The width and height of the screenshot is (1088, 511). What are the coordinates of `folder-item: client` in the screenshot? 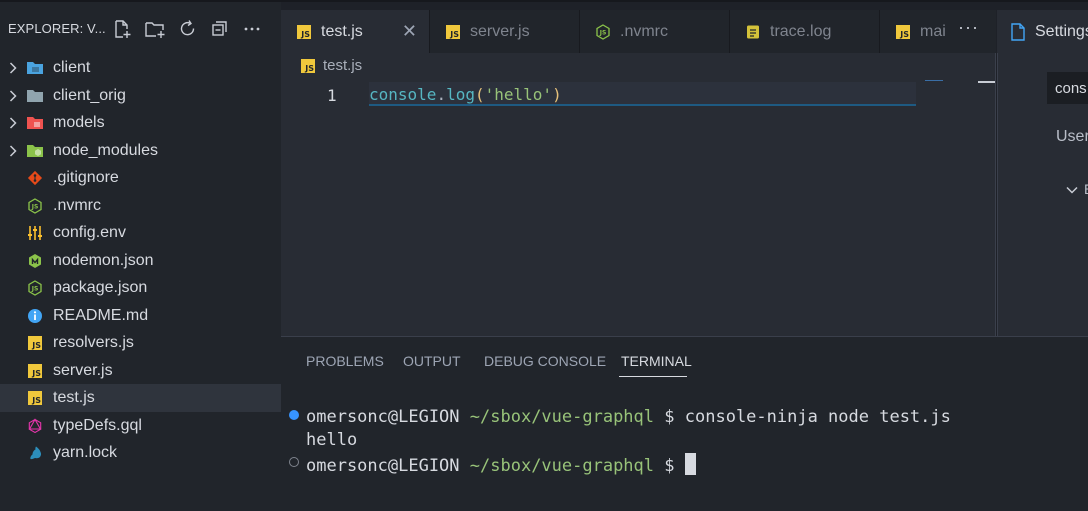 It's located at (140, 68).